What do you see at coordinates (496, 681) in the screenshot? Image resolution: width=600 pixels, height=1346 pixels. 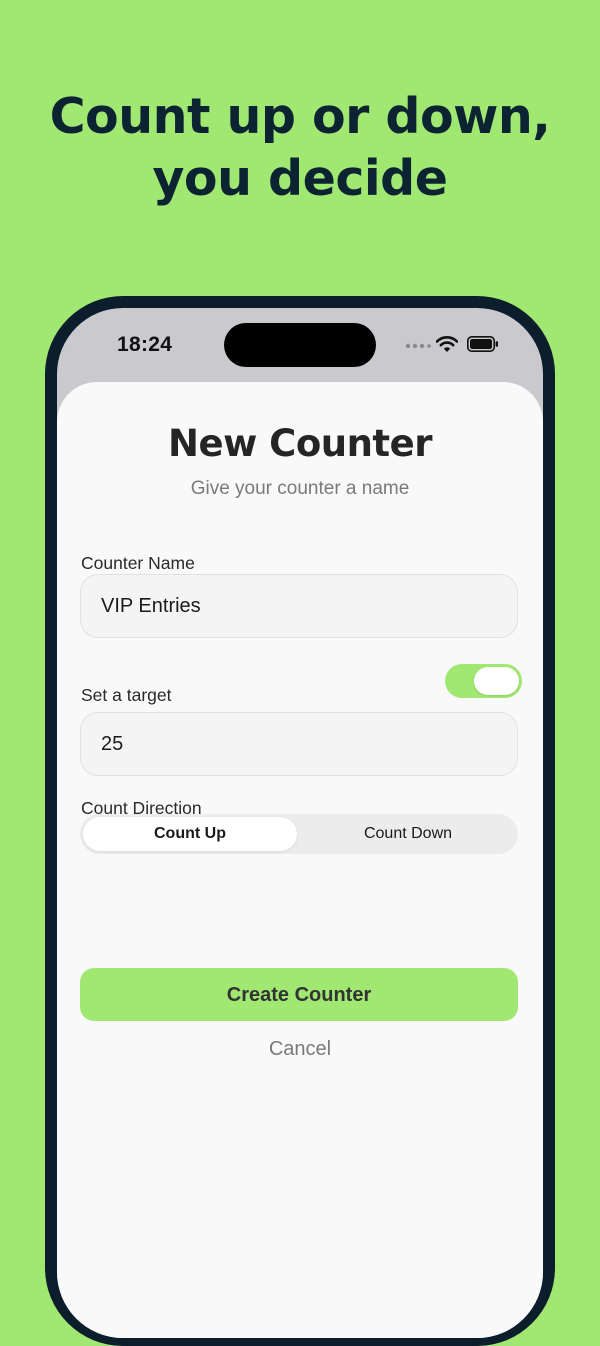 I see `toggle-knob` at bounding box center [496, 681].